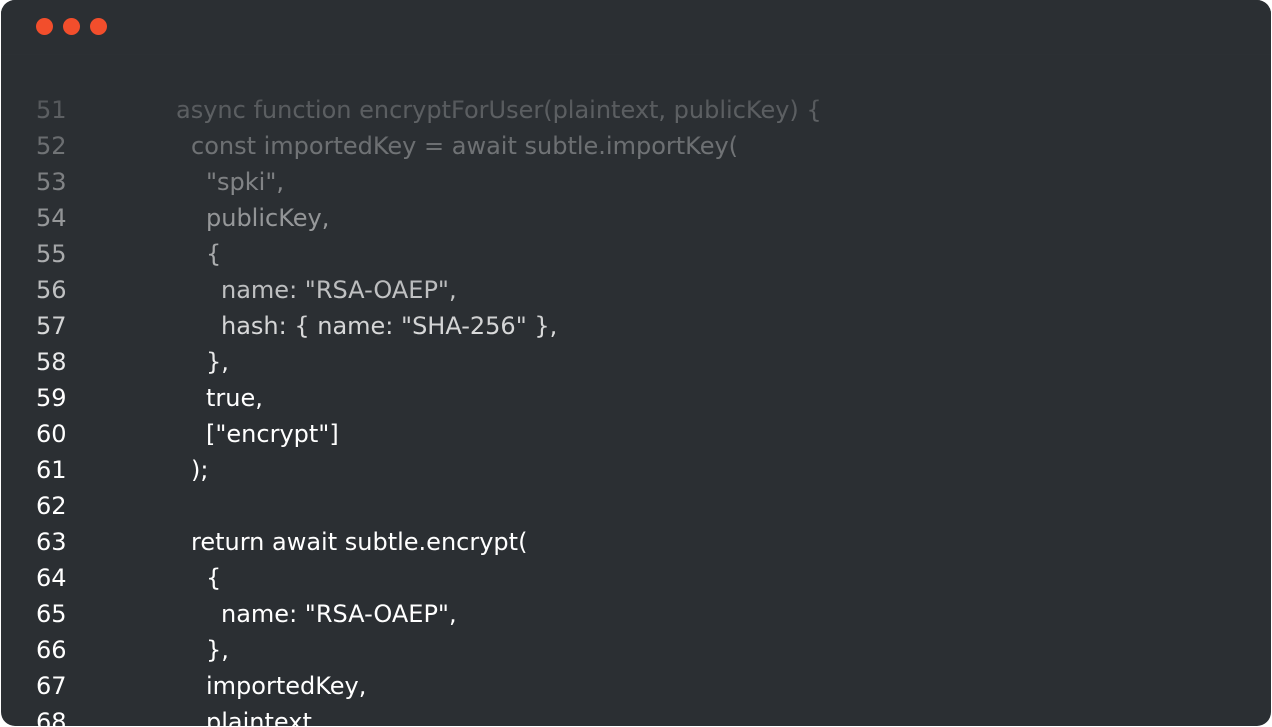 This screenshot has width=1272, height=727. What do you see at coordinates (51, 398) in the screenshot?
I see `line-number: 59` at bounding box center [51, 398].